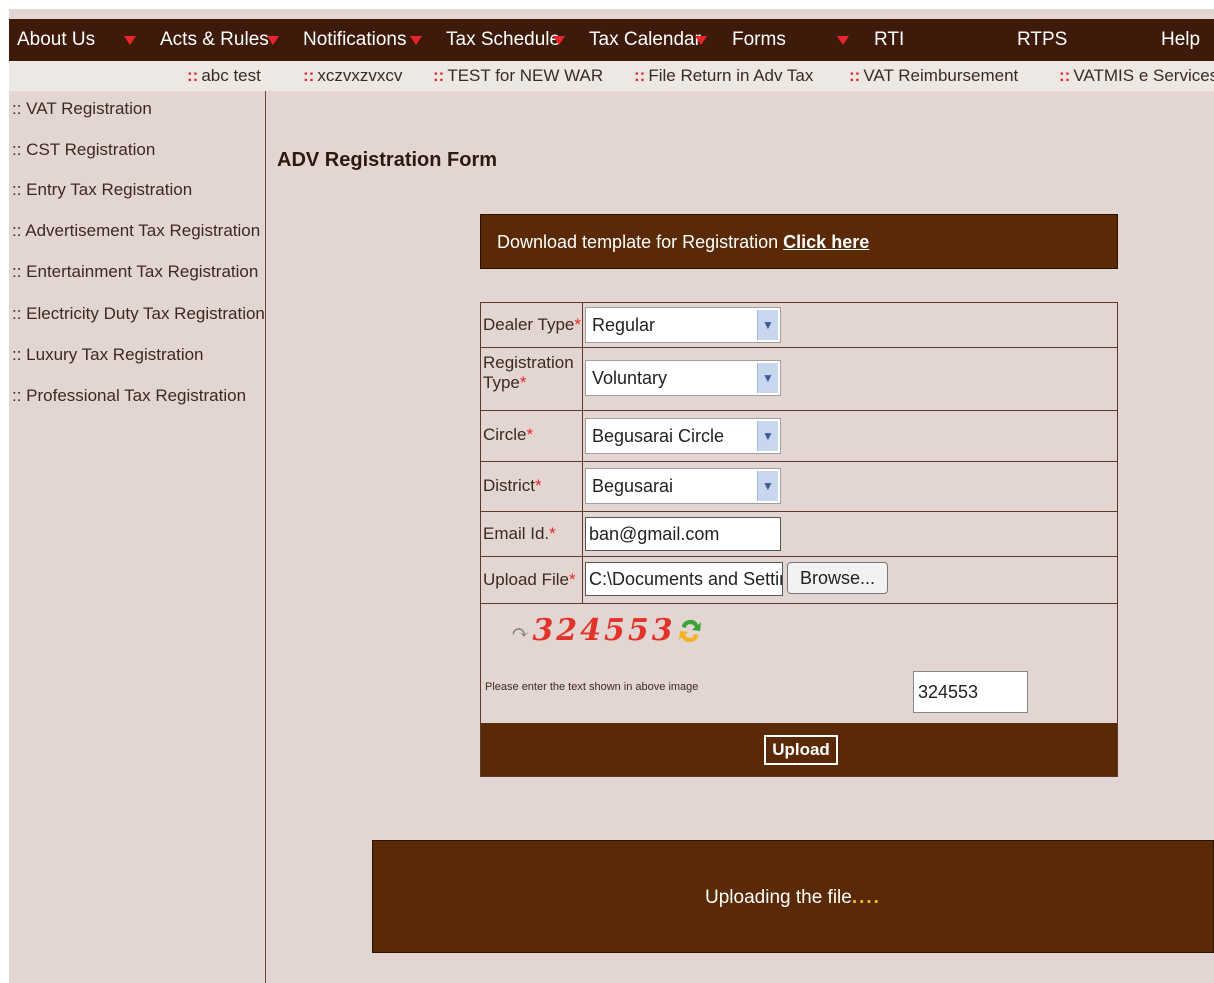 This screenshot has height=983, width=1214. Describe the element at coordinates (1180, 40) in the screenshot. I see `nav-help: Help` at that location.